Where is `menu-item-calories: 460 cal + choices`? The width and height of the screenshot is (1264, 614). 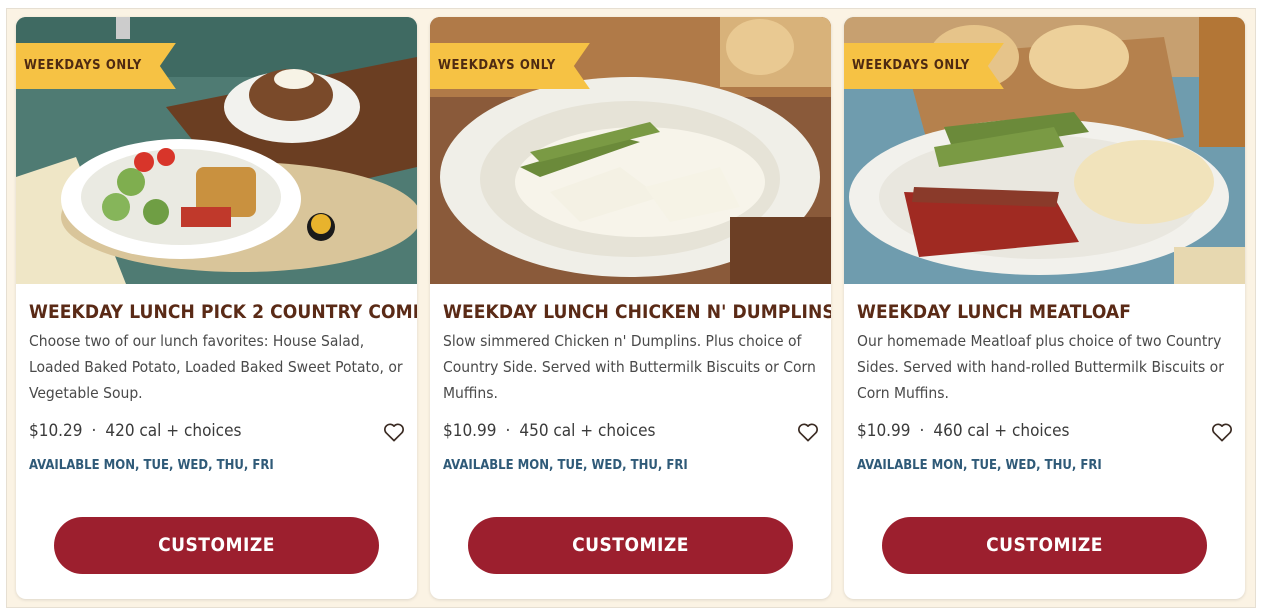 menu-item-calories: 460 cal + choices is located at coordinates (1001, 431).